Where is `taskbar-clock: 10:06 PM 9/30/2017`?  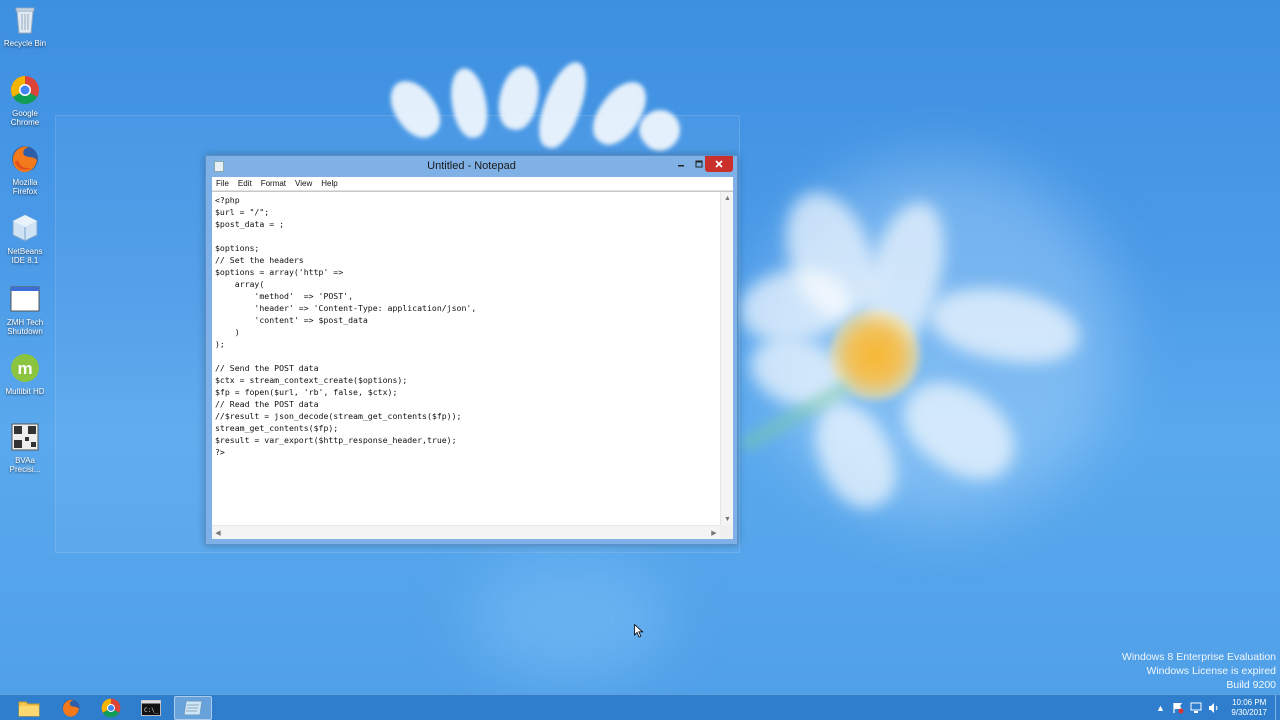 taskbar-clock: 10:06 PM 9/30/2017 is located at coordinates (1249, 708).